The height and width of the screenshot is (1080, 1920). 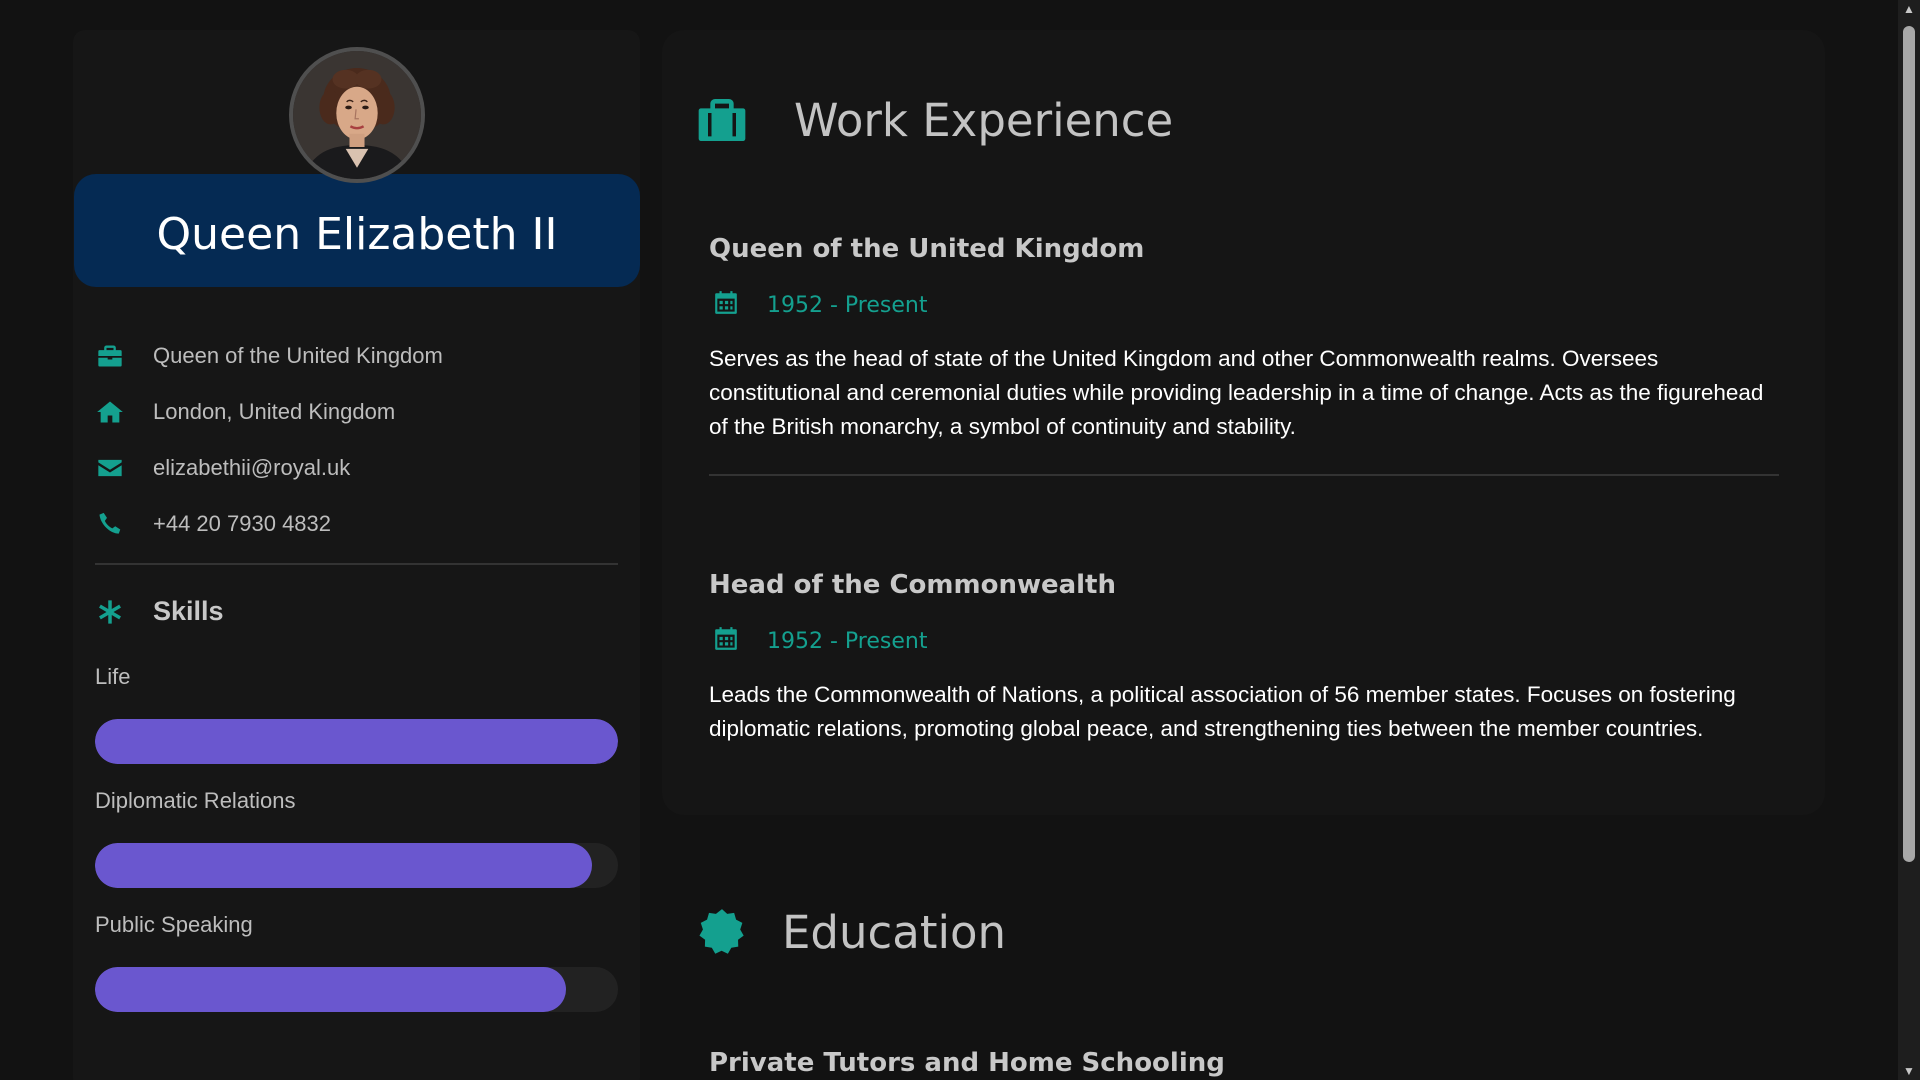 I want to click on asterisk-icon, so click(x=110, y=612).